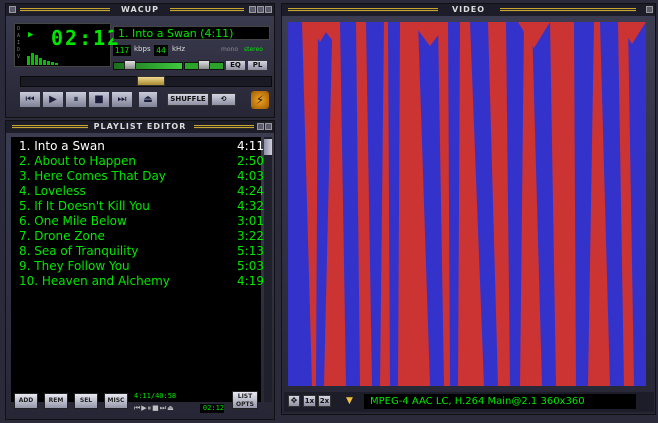 This screenshot has height=423, width=658. Describe the element at coordinates (250, 221) in the screenshot. I see `track-duration: 3:01` at that location.